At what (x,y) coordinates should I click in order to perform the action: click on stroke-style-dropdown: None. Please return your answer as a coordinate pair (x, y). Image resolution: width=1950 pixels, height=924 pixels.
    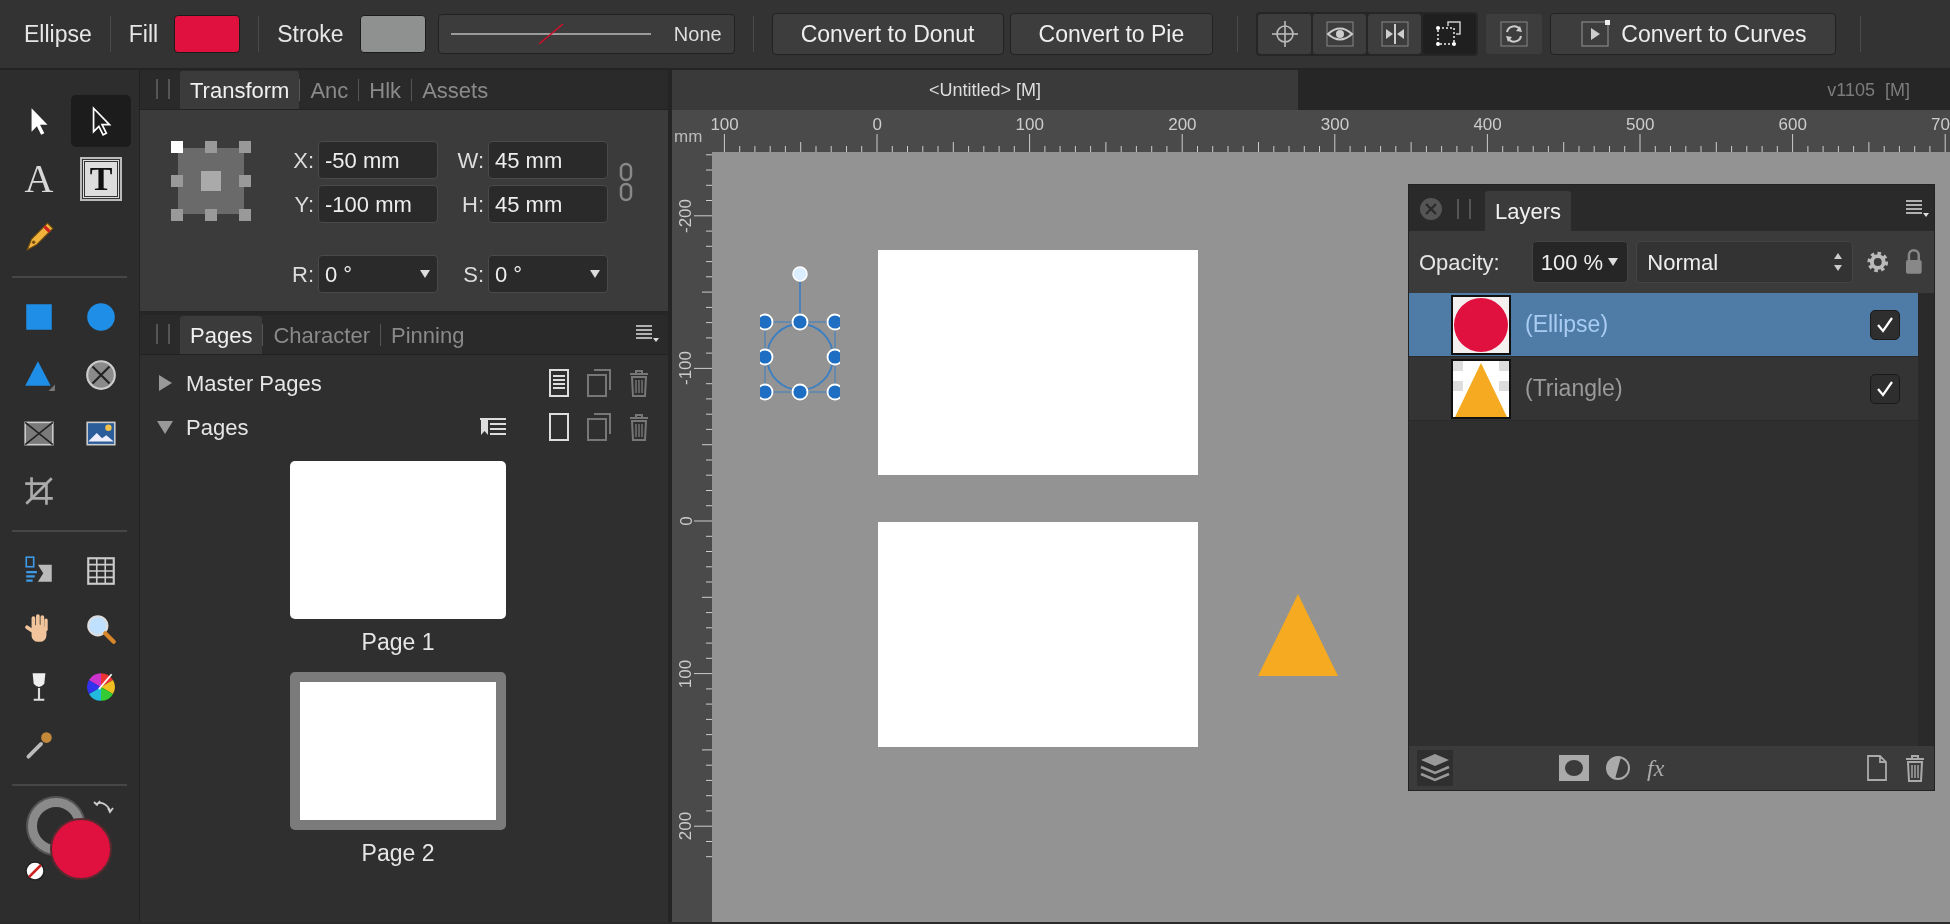
    Looking at the image, I should click on (586, 34).